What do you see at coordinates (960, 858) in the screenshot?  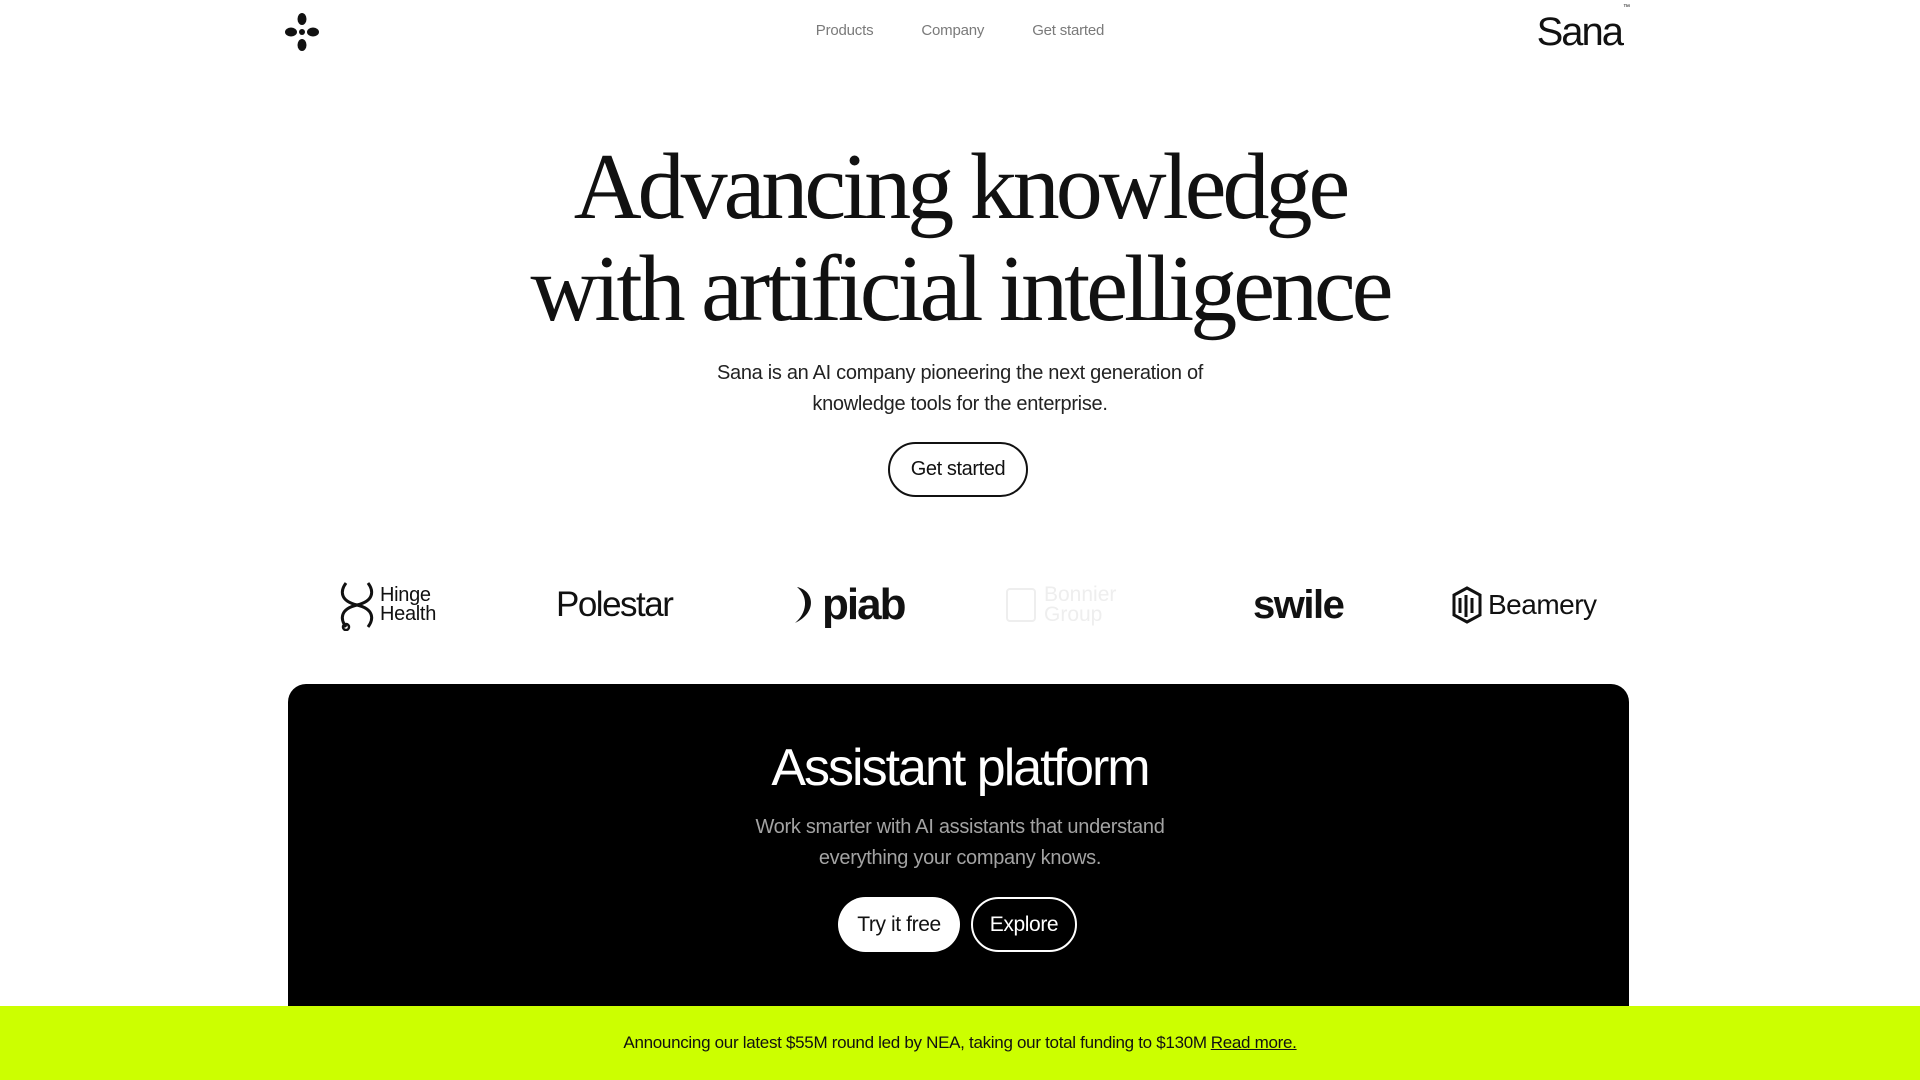 I see `platform-subtitle-line-2: everything your company knows.` at bounding box center [960, 858].